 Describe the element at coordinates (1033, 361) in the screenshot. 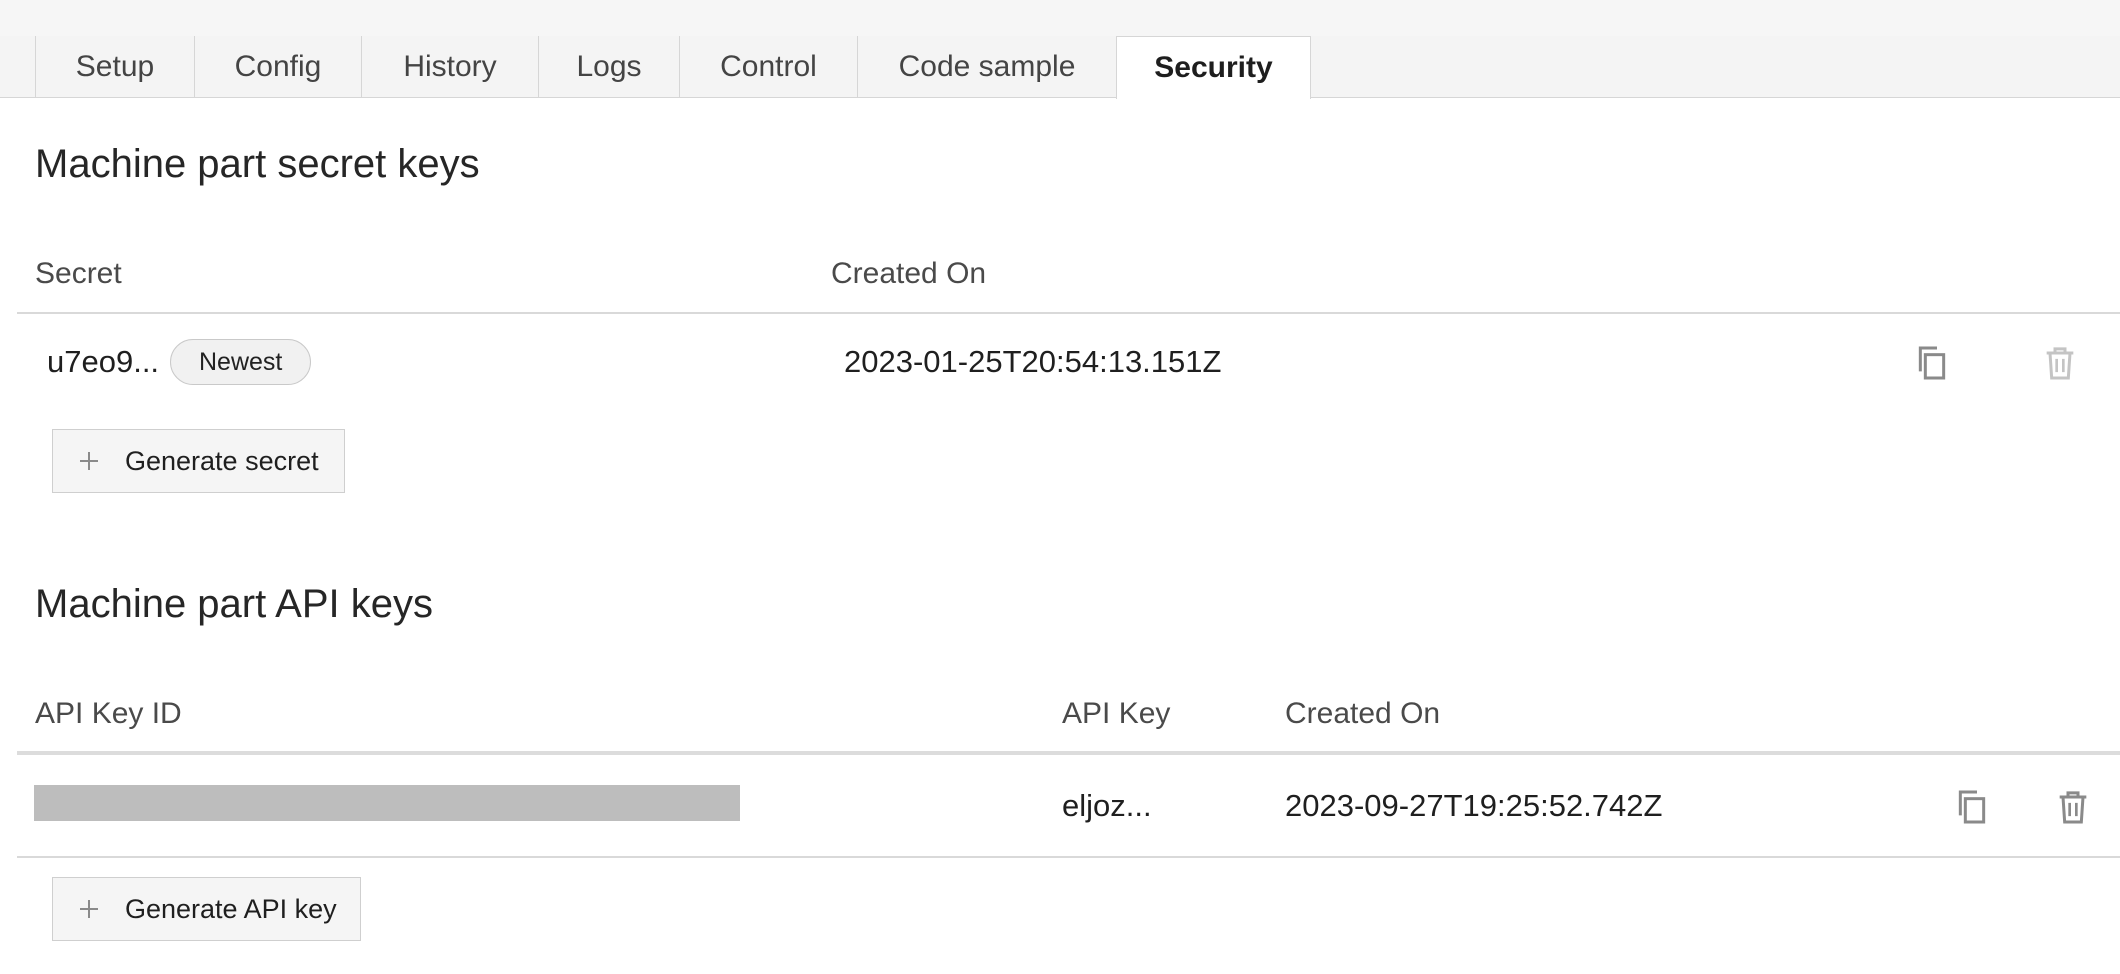

I see `secret-created-on: 2023-01-25T20:54:13.151Z` at that location.